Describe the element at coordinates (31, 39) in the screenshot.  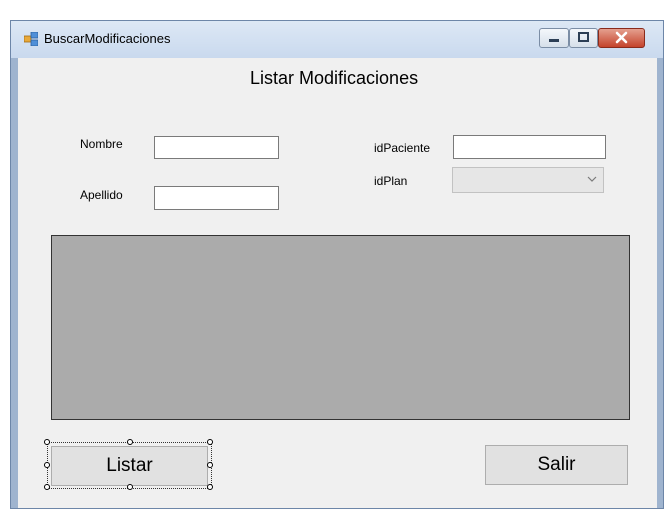
I see `form-window-icon` at that location.